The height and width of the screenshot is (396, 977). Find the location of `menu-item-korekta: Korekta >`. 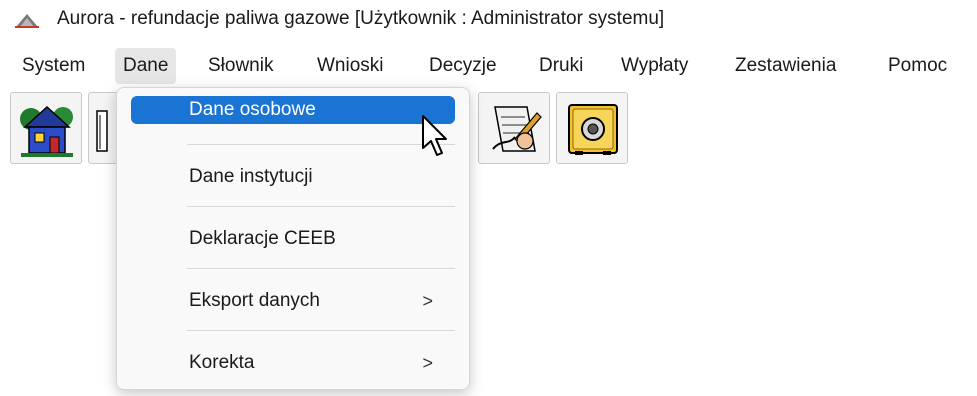

menu-item-korekta: Korekta > is located at coordinates (293, 363).